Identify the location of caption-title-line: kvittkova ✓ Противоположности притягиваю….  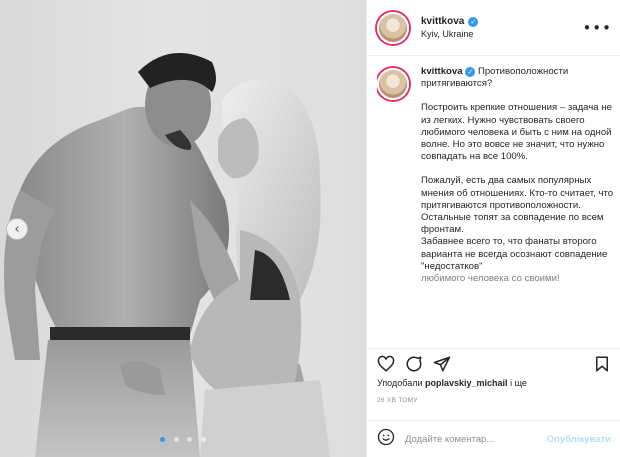
(517, 78).